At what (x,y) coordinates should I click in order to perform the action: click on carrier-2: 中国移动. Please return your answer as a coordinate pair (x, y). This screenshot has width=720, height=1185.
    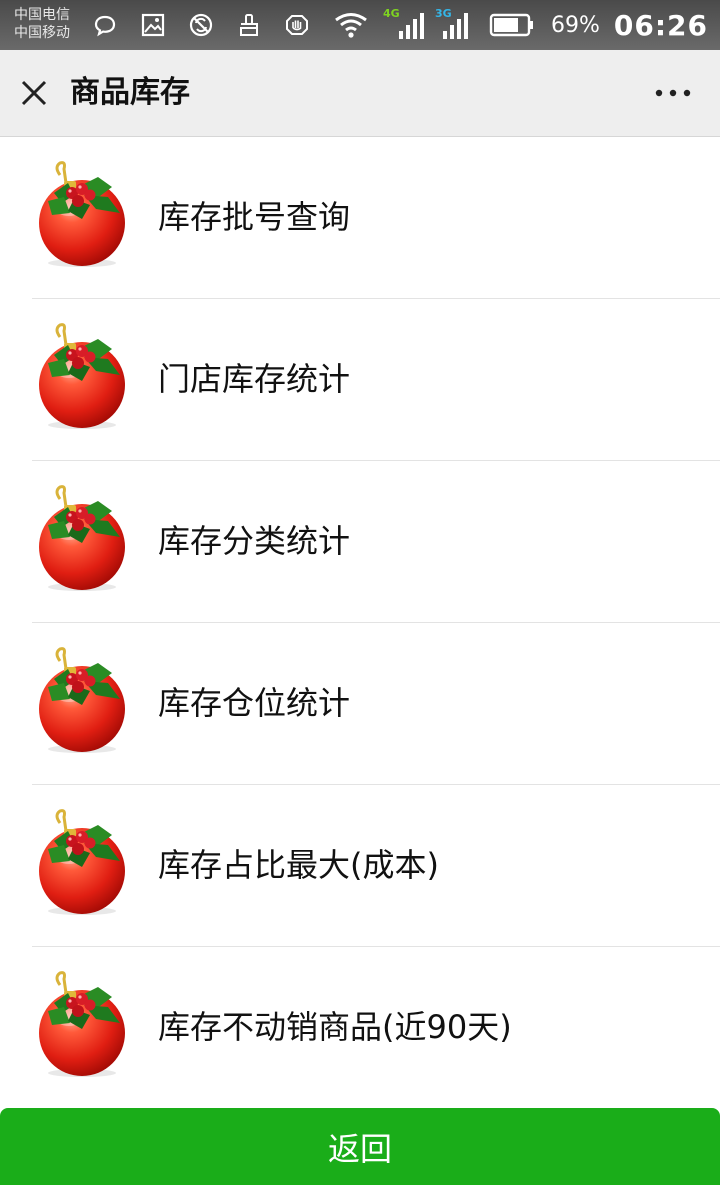
    Looking at the image, I should click on (42, 33).